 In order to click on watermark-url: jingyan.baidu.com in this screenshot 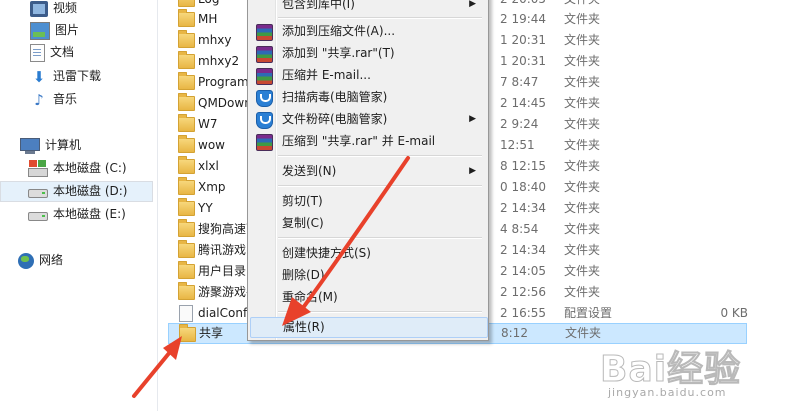, I will do `click(667, 392)`.